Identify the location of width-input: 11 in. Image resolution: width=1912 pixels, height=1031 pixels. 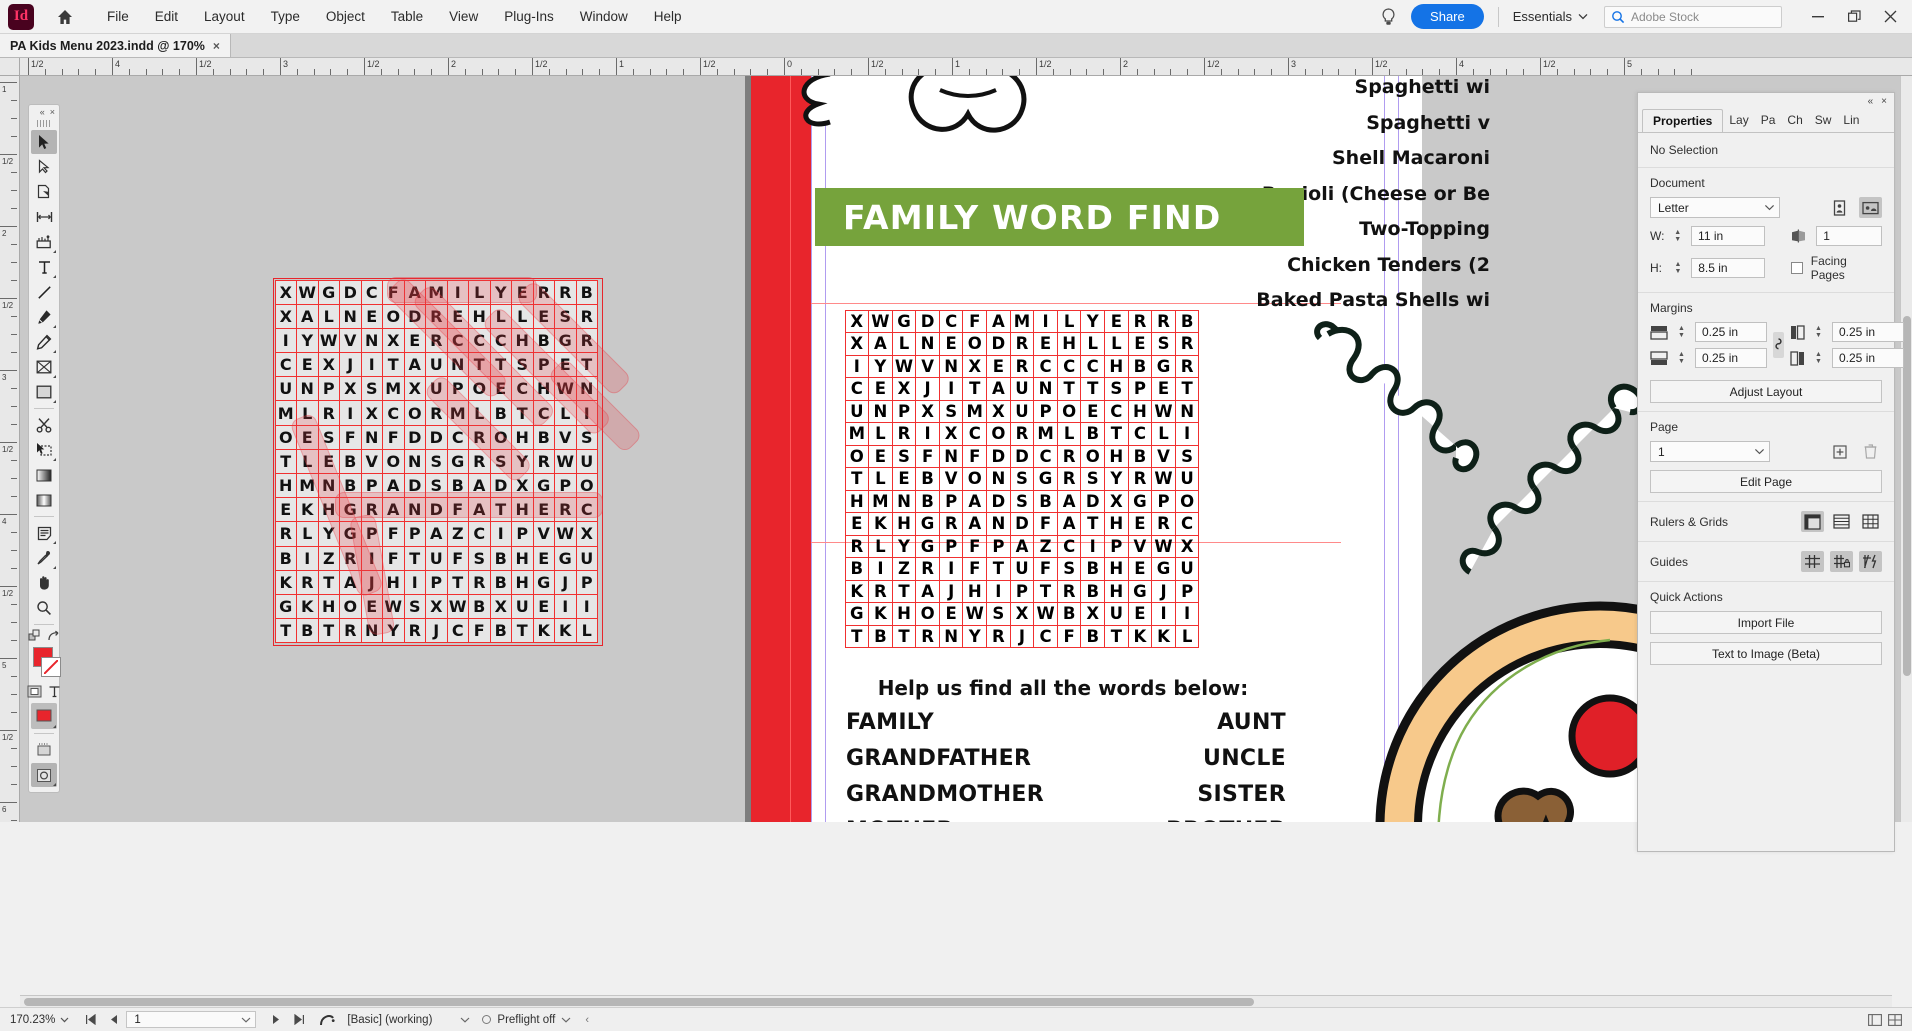
(1728, 236).